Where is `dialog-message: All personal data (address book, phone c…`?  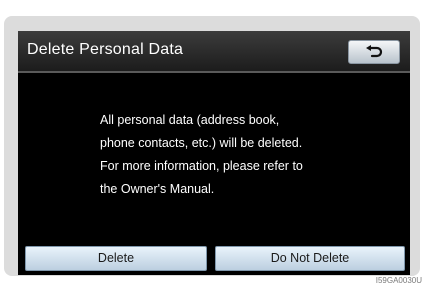
dialog-message: All personal data (address book, phone c… is located at coordinates (201, 154).